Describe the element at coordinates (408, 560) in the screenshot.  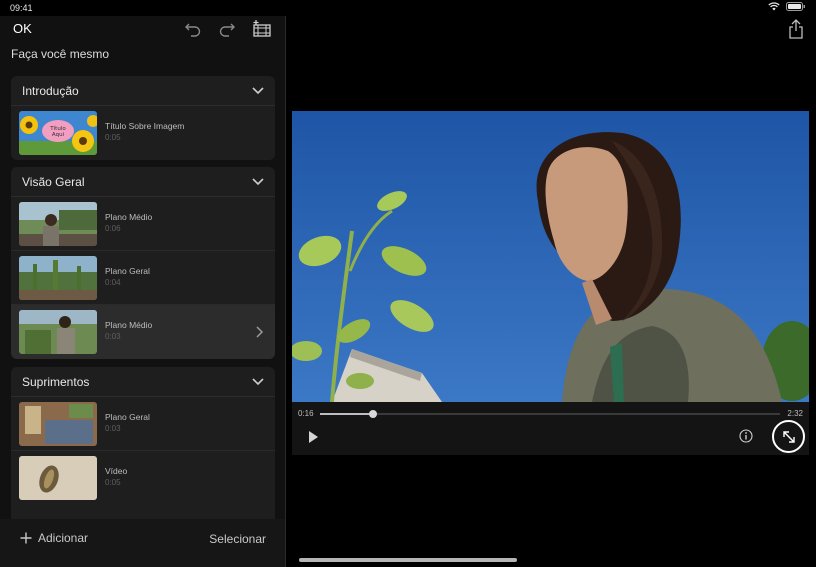
I see `home-indicator` at that location.